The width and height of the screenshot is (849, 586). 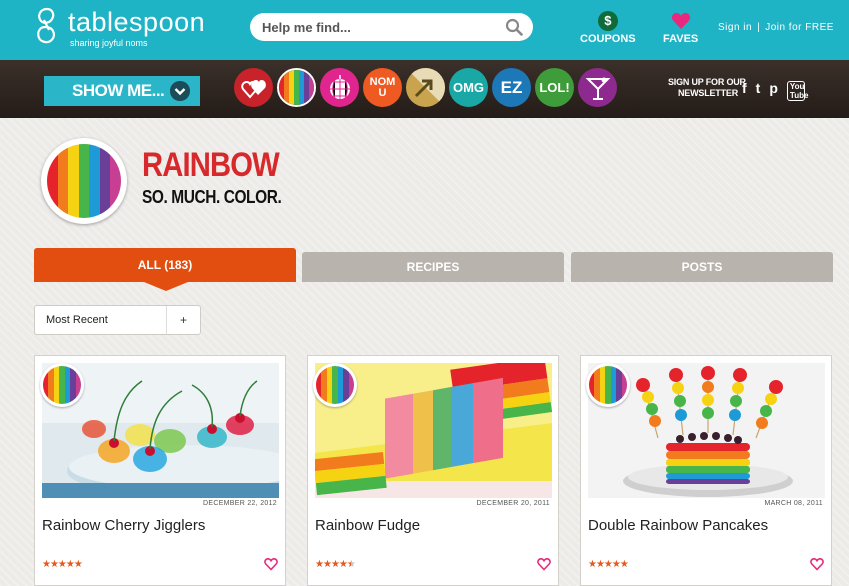 I want to click on logo: tablespoon sharing joyful noms, so click(x=118, y=27).